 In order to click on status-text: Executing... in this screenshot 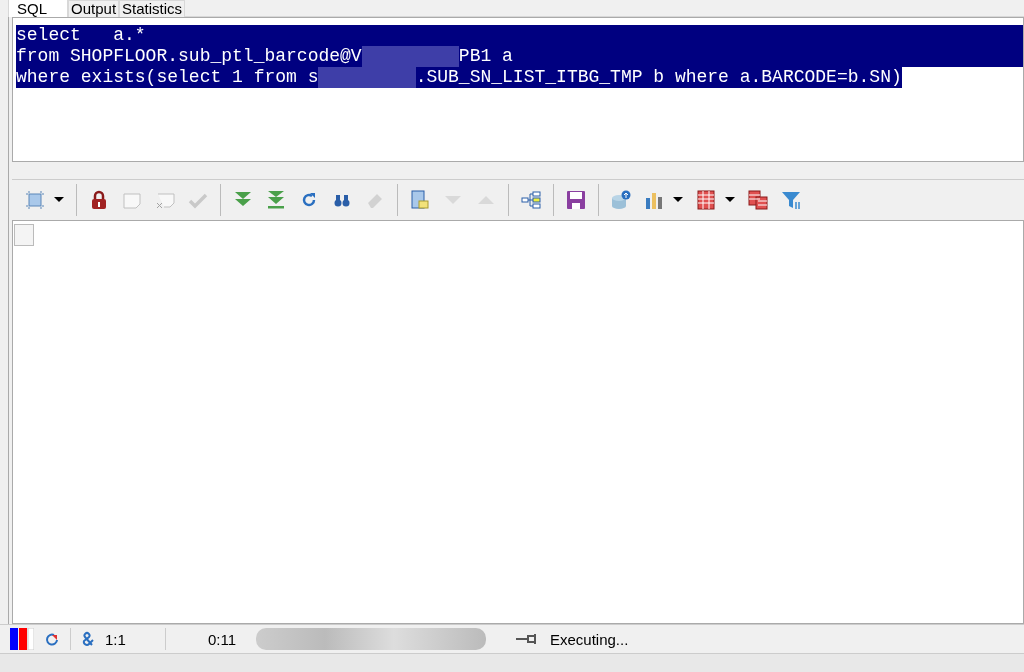, I will do `click(589, 639)`.